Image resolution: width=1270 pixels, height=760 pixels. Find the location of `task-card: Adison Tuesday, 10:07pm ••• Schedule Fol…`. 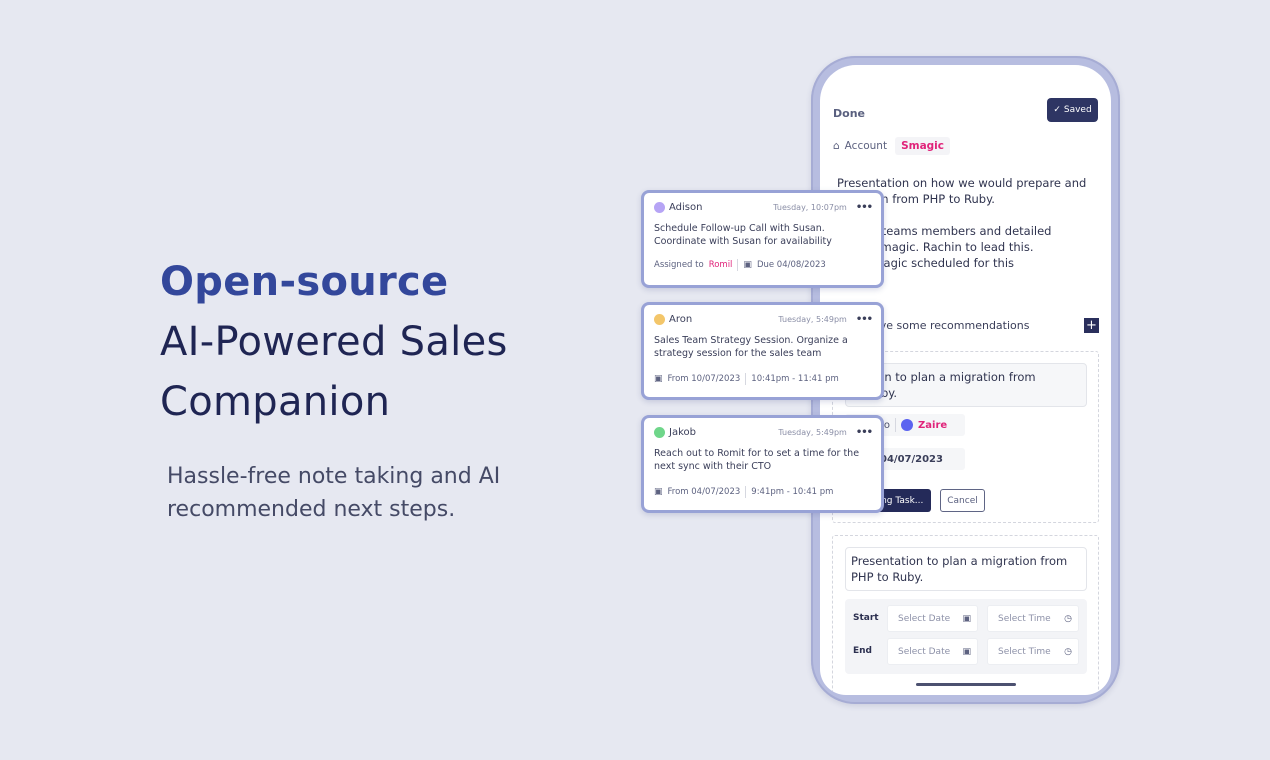

task-card: Adison Tuesday, 10:07pm ••• Schedule Fol… is located at coordinates (762, 239).